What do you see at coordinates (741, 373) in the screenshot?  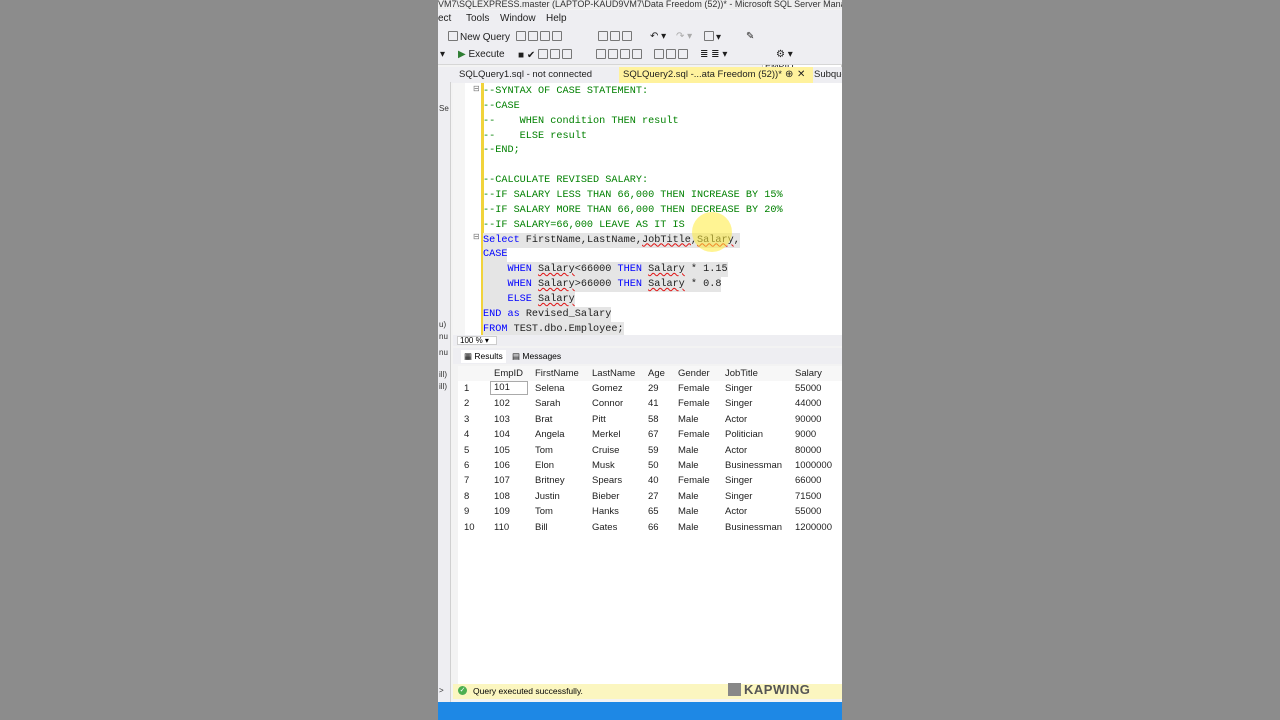 I see `column-header-jobtitle: JobTitle` at bounding box center [741, 373].